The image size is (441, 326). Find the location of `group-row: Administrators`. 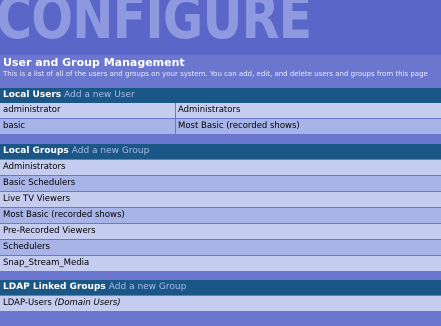

group-row: Administrators is located at coordinates (220, 167).